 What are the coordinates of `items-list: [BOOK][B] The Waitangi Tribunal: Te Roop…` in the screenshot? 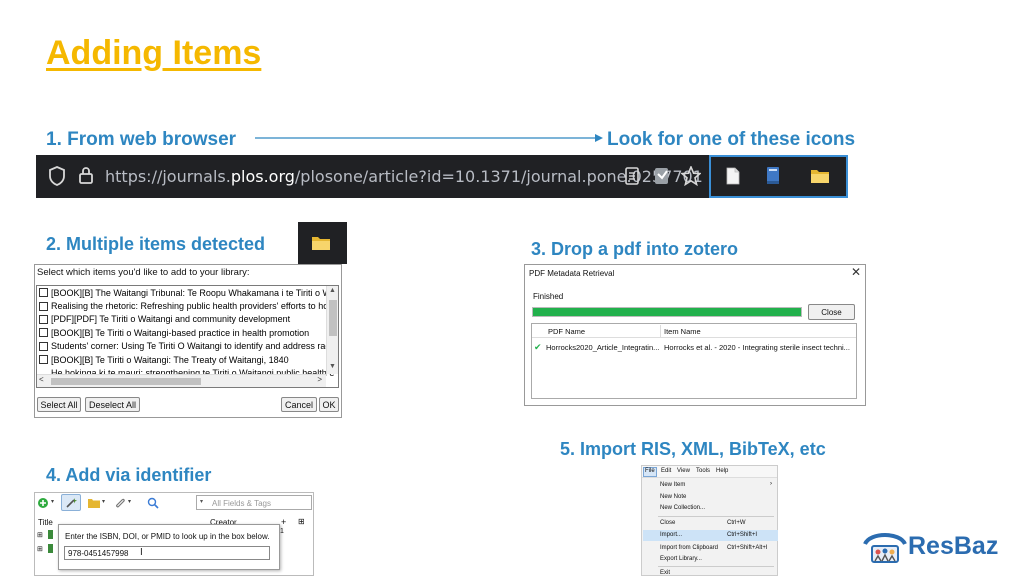 It's located at (187, 336).